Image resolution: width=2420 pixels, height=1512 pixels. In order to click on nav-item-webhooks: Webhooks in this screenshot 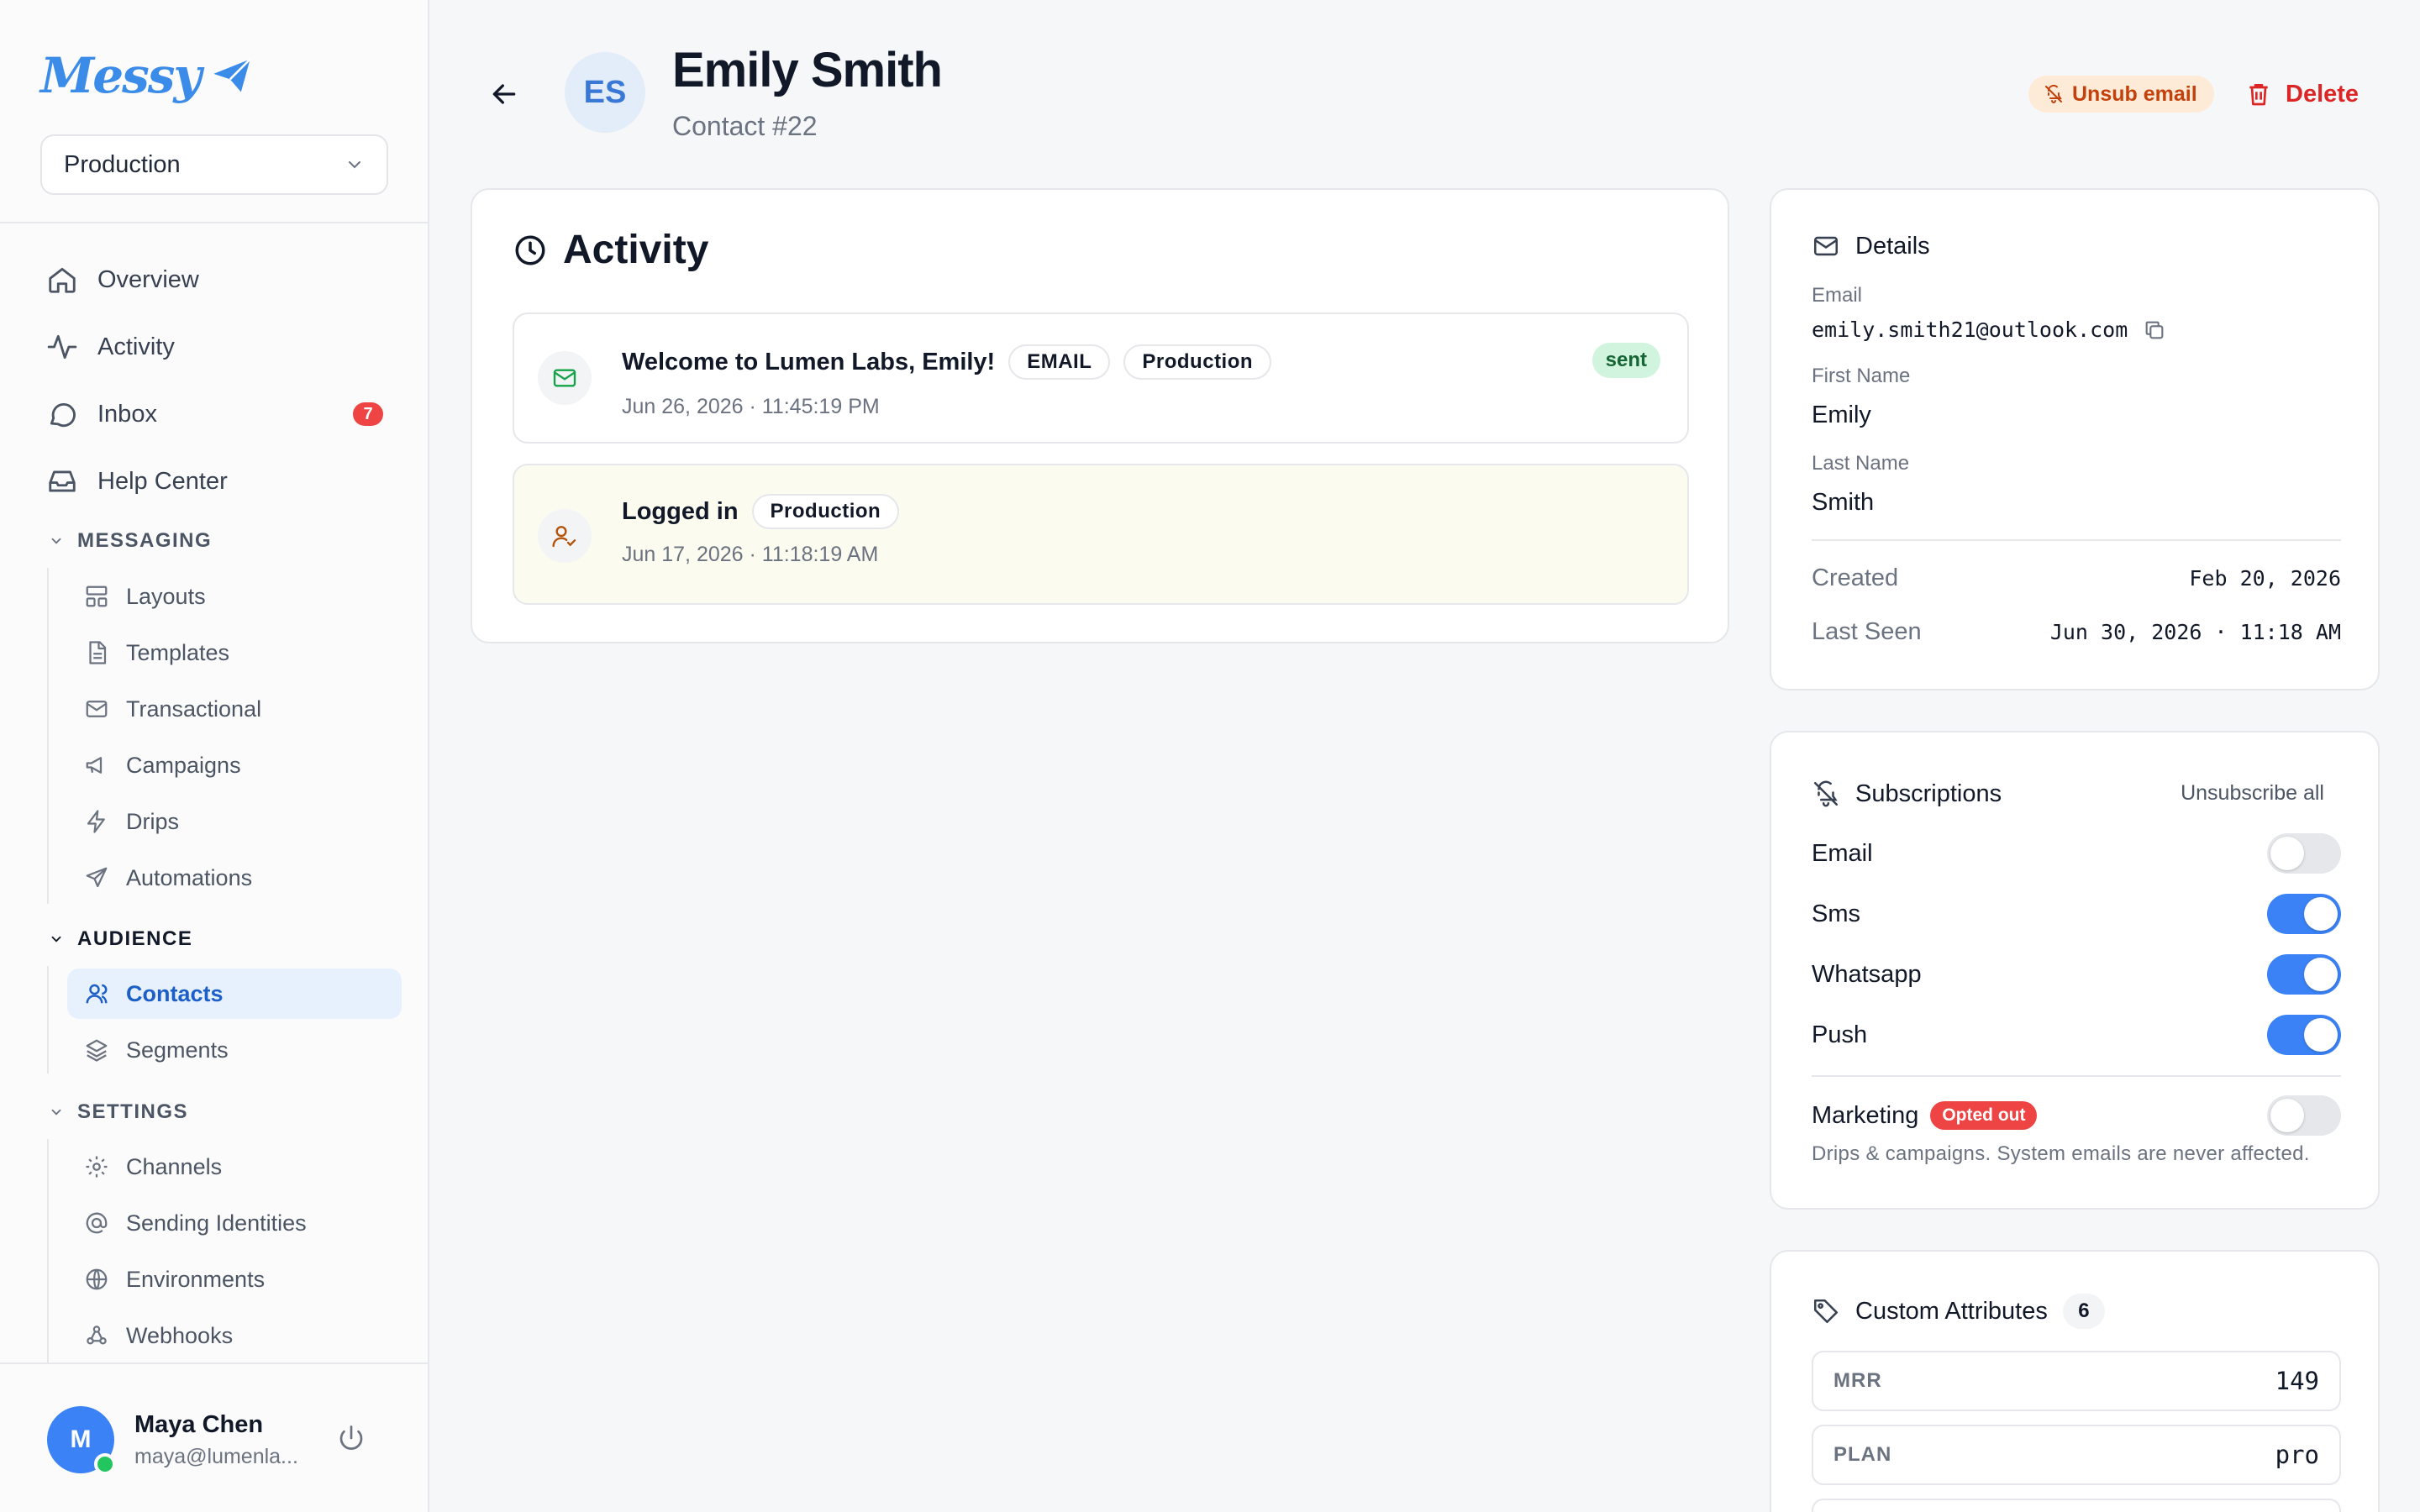, I will do `click(234, 1335)`.